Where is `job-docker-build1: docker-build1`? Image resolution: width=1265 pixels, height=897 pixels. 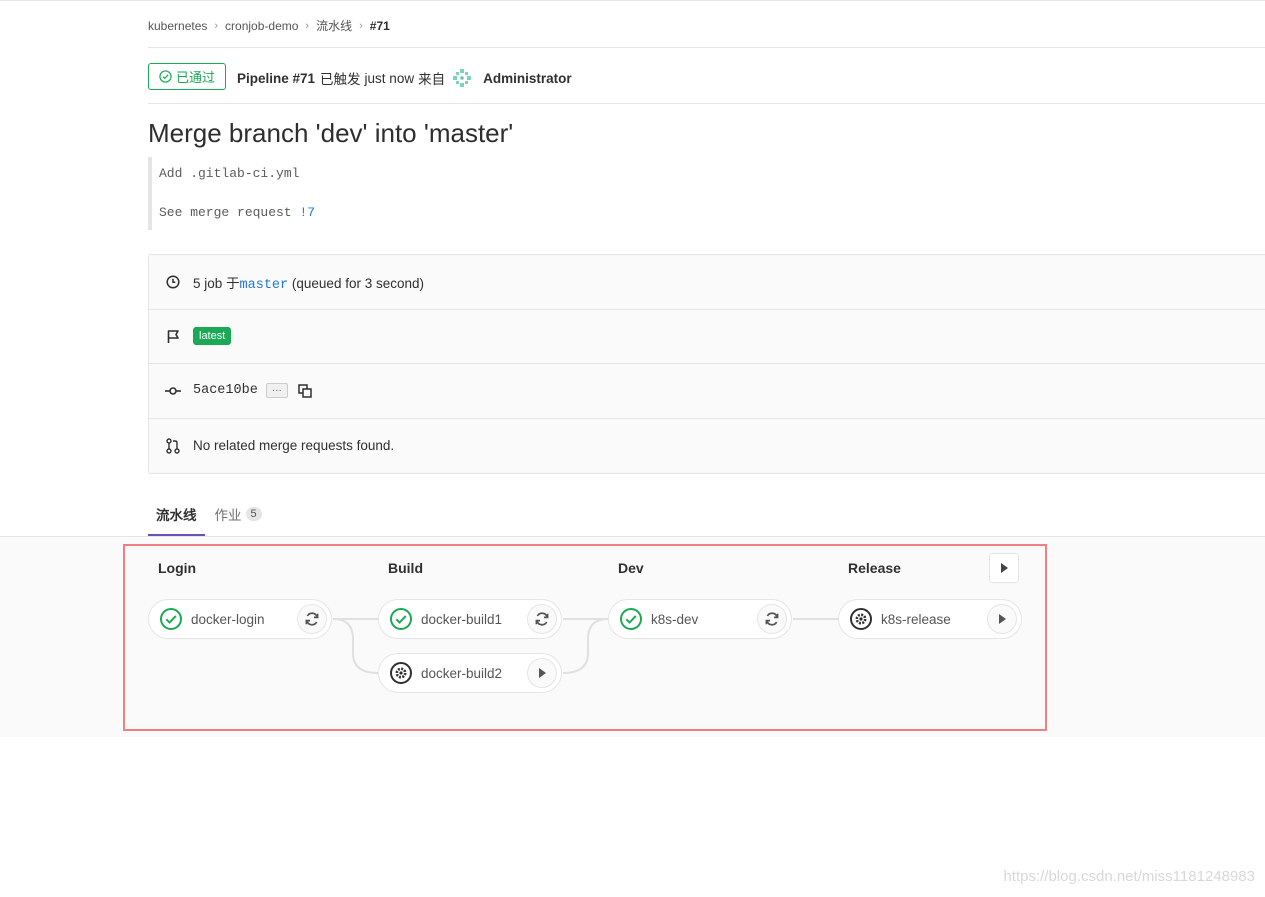 job-docker-build1: docker-build1 is located at coordinates (470, 619).